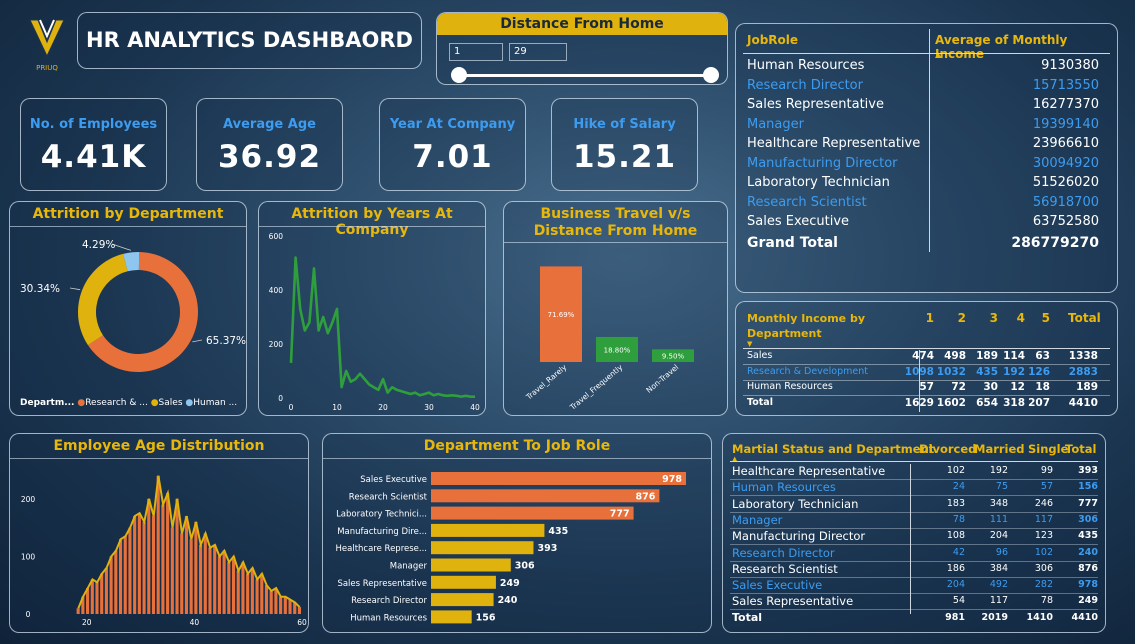 This screenshot has height=644, width=1135. What do you see at coordinates (760, 402) in the screenshot?
I see `table-row-dept: Total` at bounding box center [760, 402].